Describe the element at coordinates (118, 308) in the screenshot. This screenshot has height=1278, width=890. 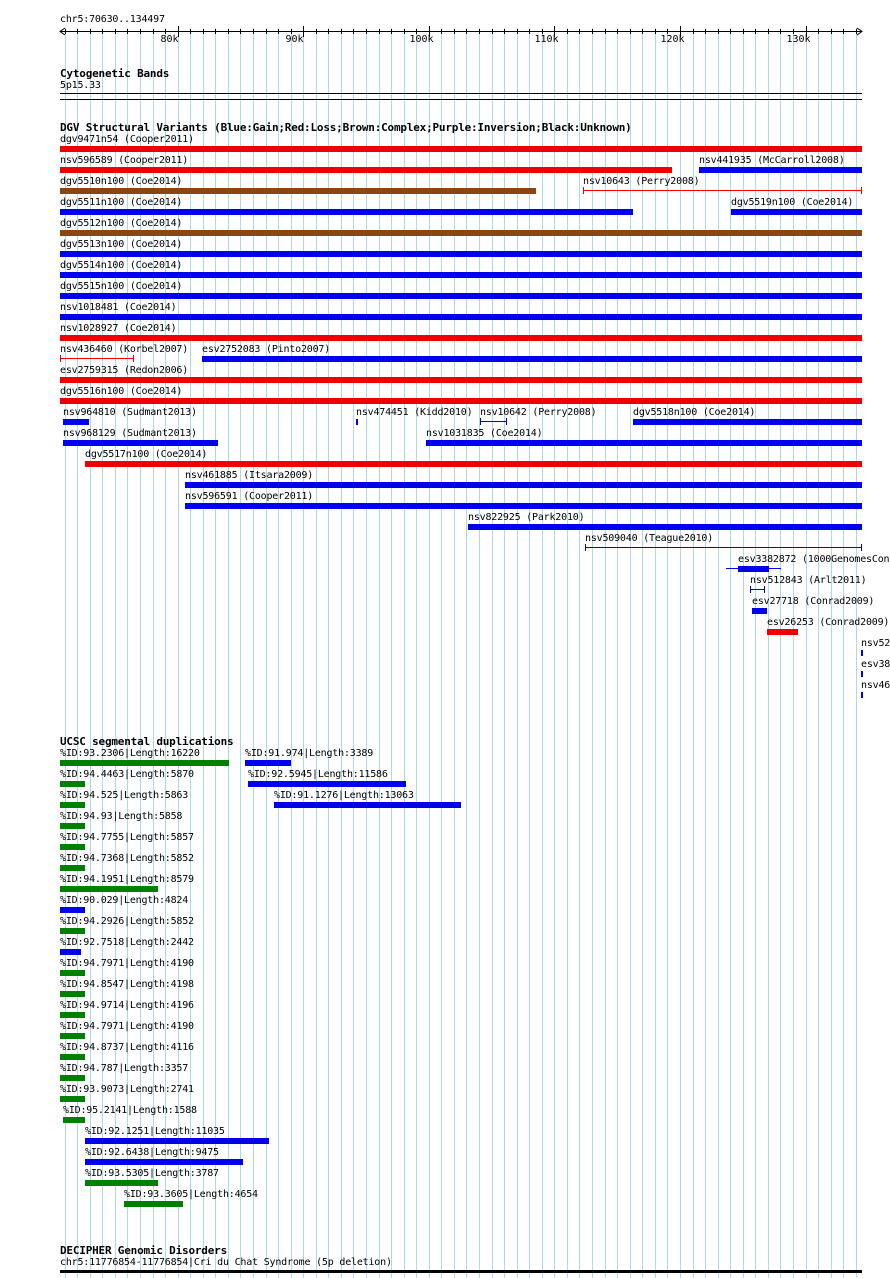
I see `dgv-variant-label: nsv1018481 (Coe2014)` at that location.